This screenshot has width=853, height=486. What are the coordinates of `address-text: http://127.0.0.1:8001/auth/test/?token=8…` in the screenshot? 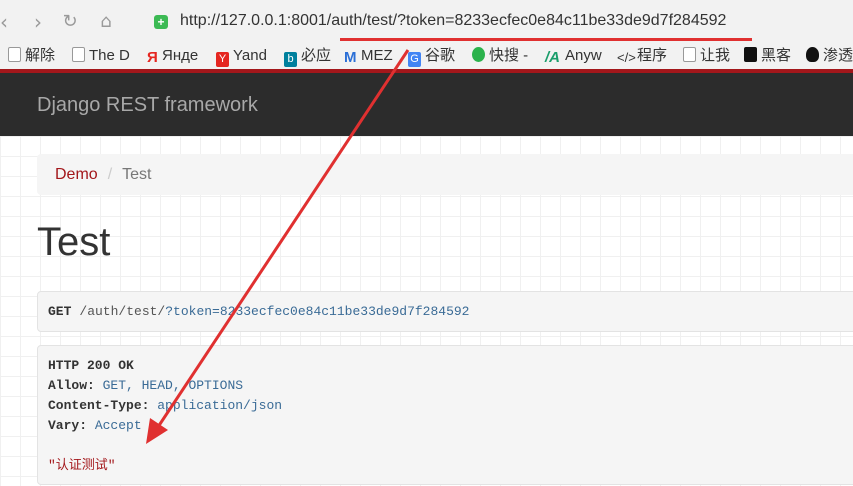 It's located at (453, 21).